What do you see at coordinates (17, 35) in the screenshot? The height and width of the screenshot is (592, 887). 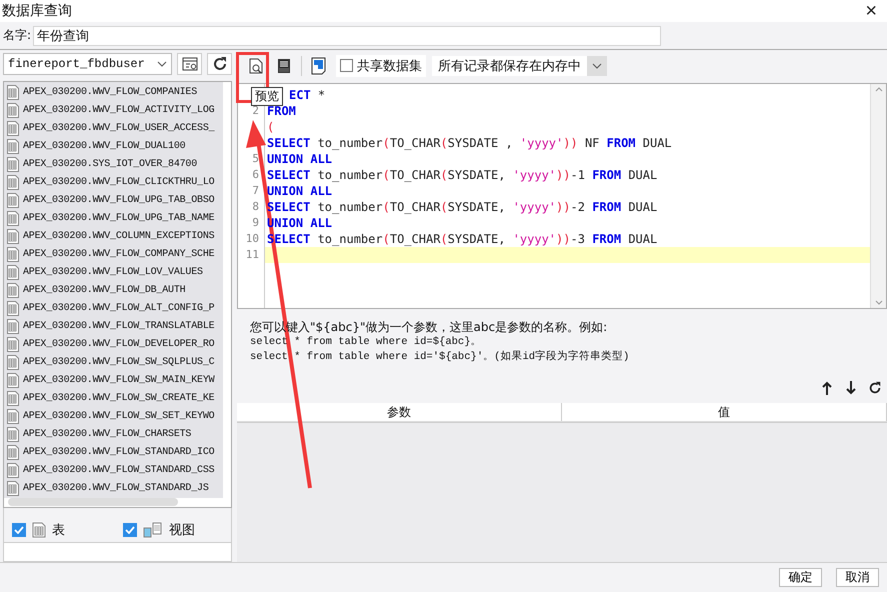 I see `name-label: 名字:` at bounding box center [17, 35].